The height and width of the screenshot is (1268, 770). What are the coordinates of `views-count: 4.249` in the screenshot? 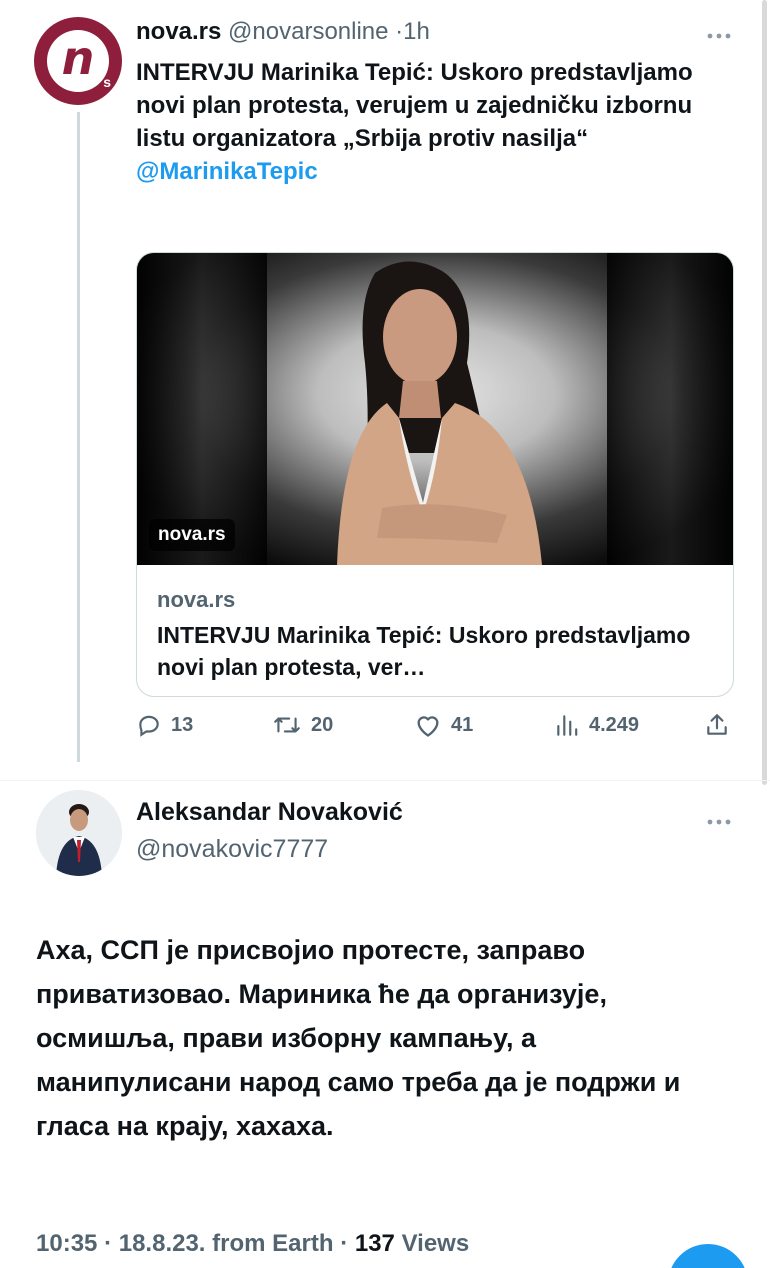 It's located at (614, 724).